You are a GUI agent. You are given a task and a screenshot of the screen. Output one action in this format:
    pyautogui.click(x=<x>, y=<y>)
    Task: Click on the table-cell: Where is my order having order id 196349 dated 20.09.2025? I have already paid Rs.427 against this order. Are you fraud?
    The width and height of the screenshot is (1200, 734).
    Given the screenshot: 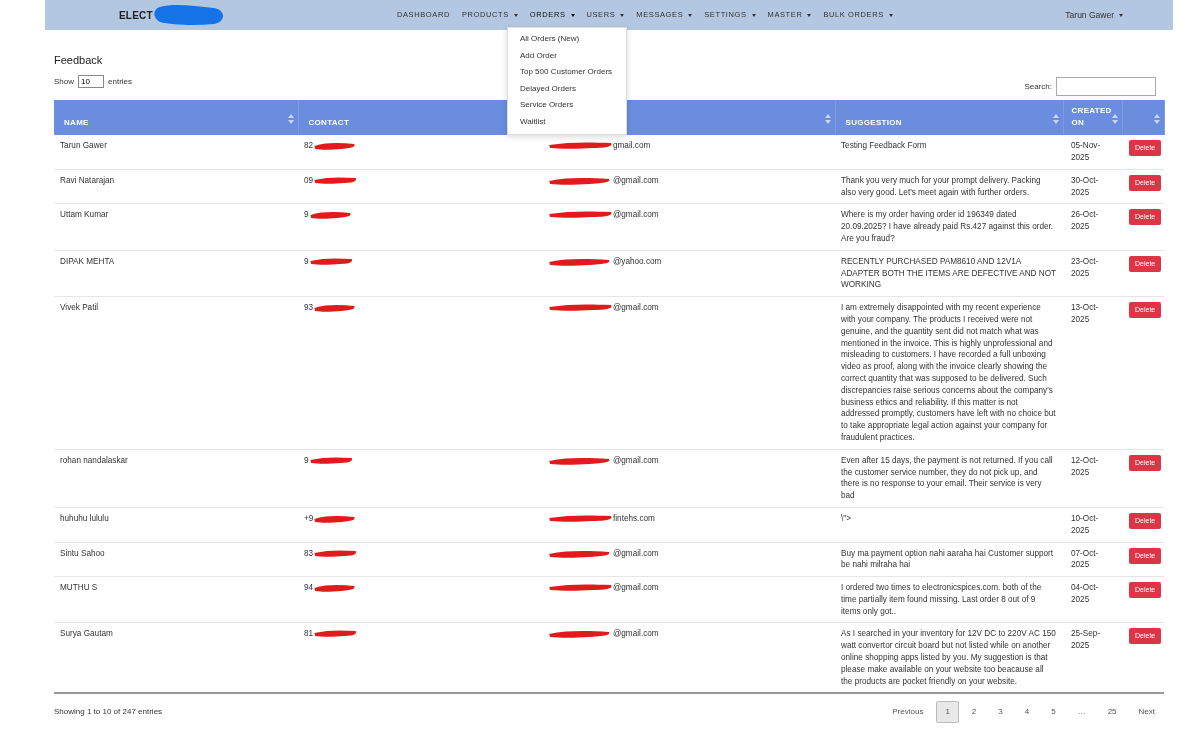 What is the action you would take?
    pyautogui.click(x=947, y=226)
    